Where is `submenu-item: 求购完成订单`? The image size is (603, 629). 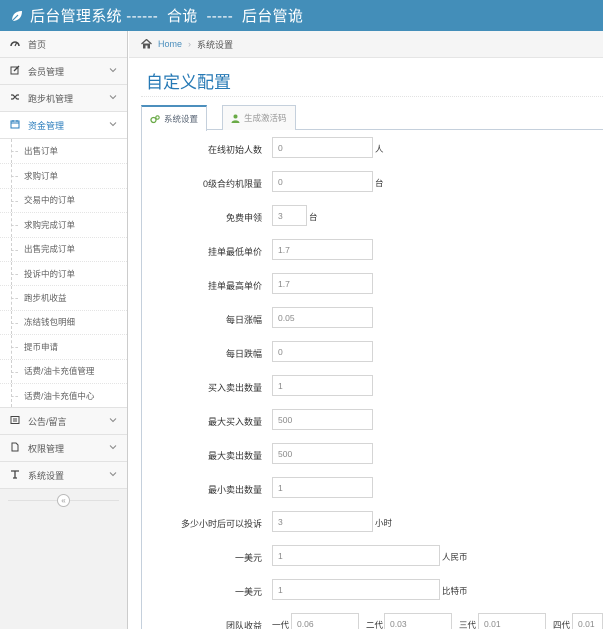
submenu-item: 求购完成订单 is located at coordinates (63, 224).